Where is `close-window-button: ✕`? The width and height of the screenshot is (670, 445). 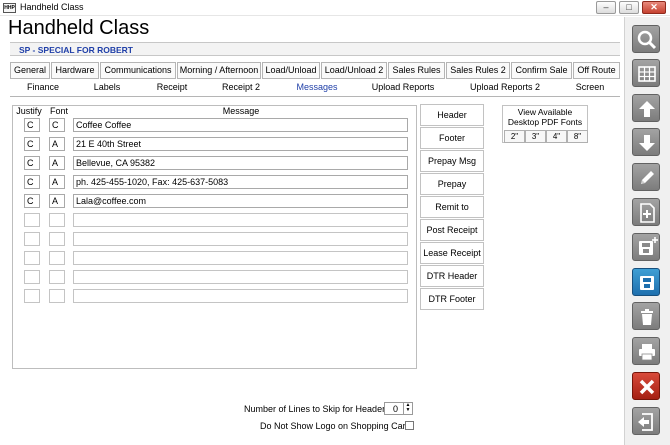 close-window-button: ✕ is located at coordinates (654, 7).